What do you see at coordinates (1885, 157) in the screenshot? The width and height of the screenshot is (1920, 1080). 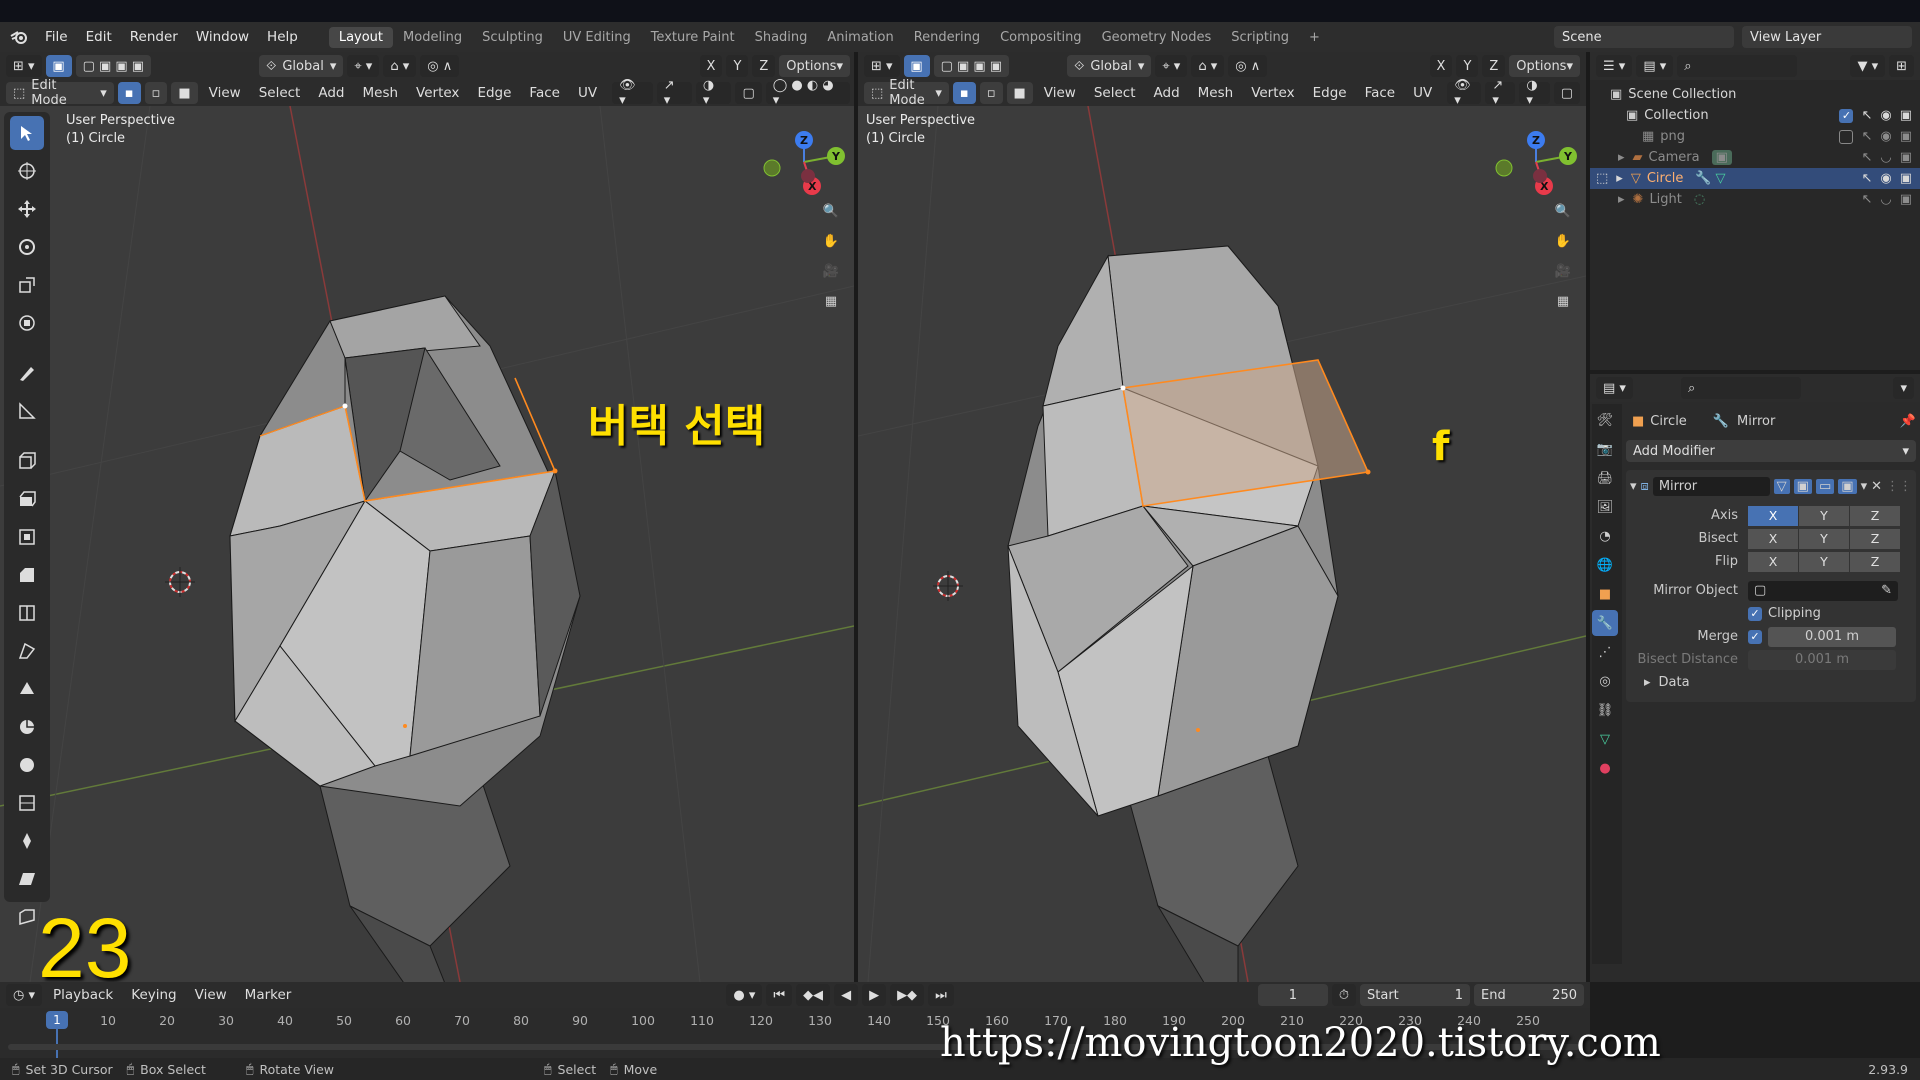 I see `eye-closed-icon: ◡` at bounding box center [1885, 157].